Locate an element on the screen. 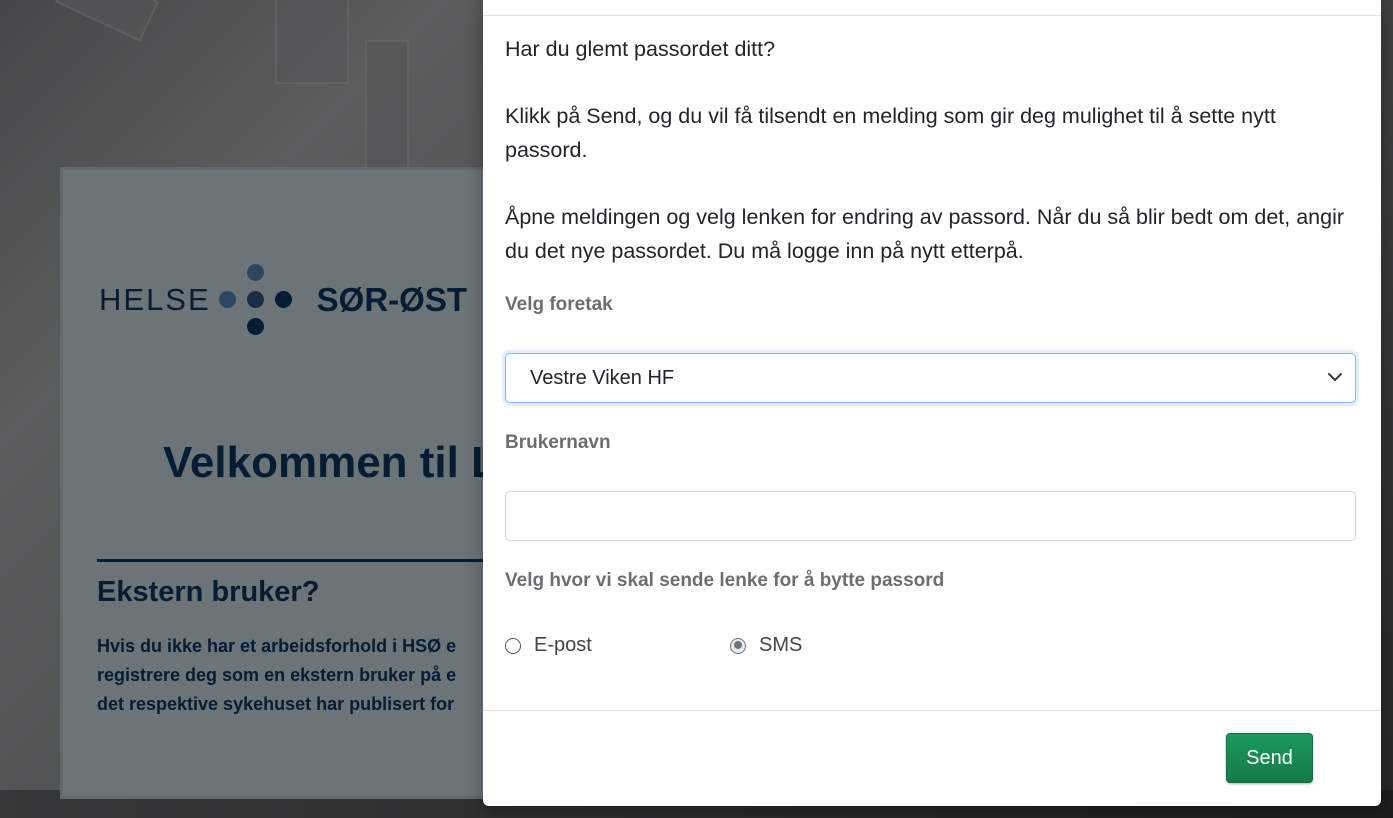 This screenshot has width=1393, height=818. sms-option: SMS is located at coordinates (766, 645).